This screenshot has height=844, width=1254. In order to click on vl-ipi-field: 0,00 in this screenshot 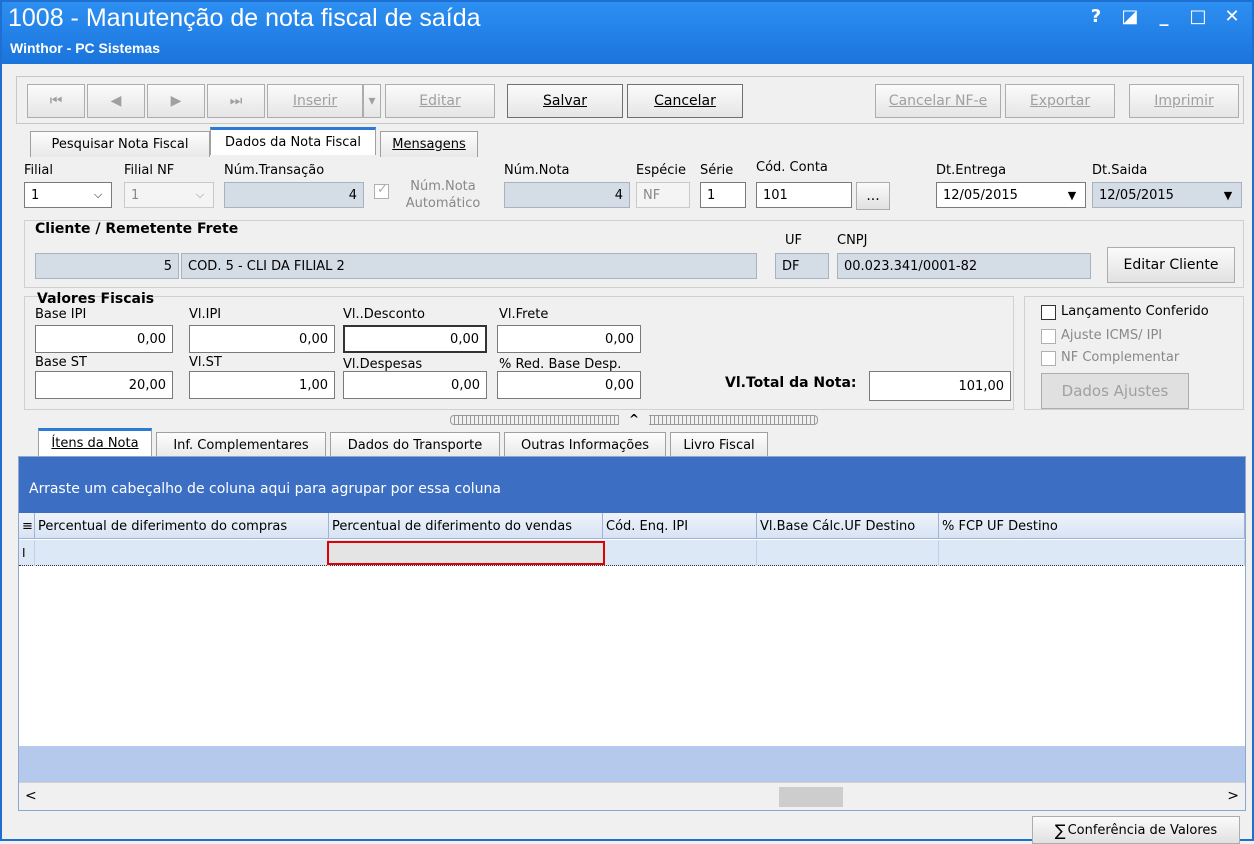, I will do `click(262, 339)`.